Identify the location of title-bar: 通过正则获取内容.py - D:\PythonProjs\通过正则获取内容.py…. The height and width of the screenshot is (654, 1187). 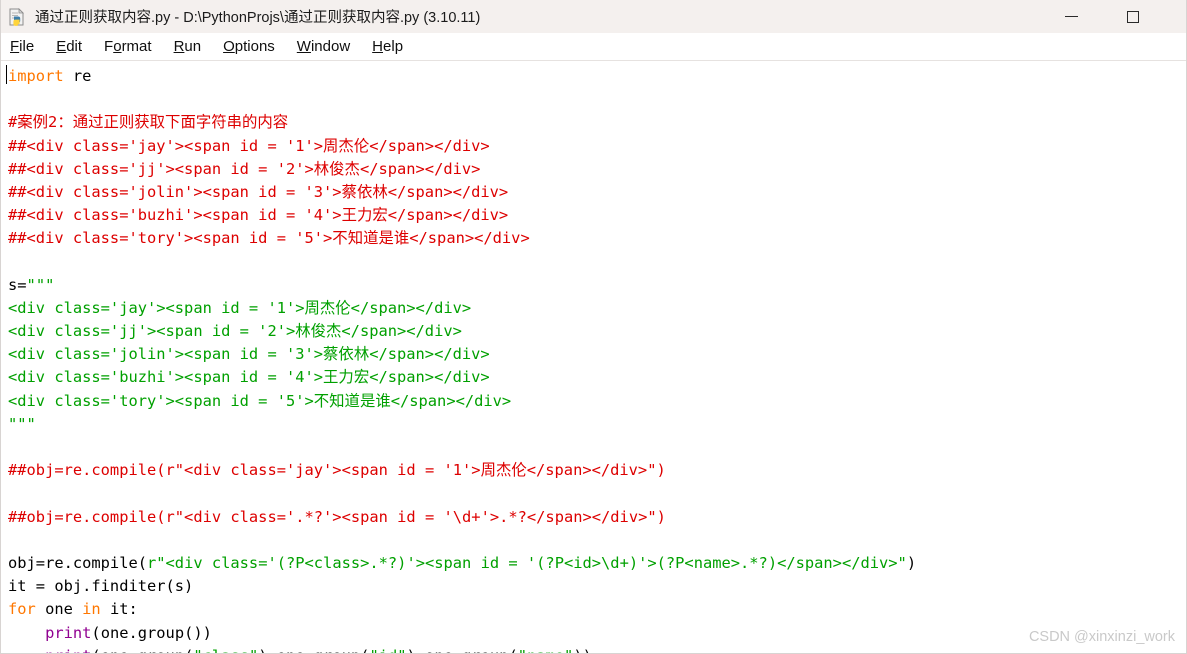
(593, 16).